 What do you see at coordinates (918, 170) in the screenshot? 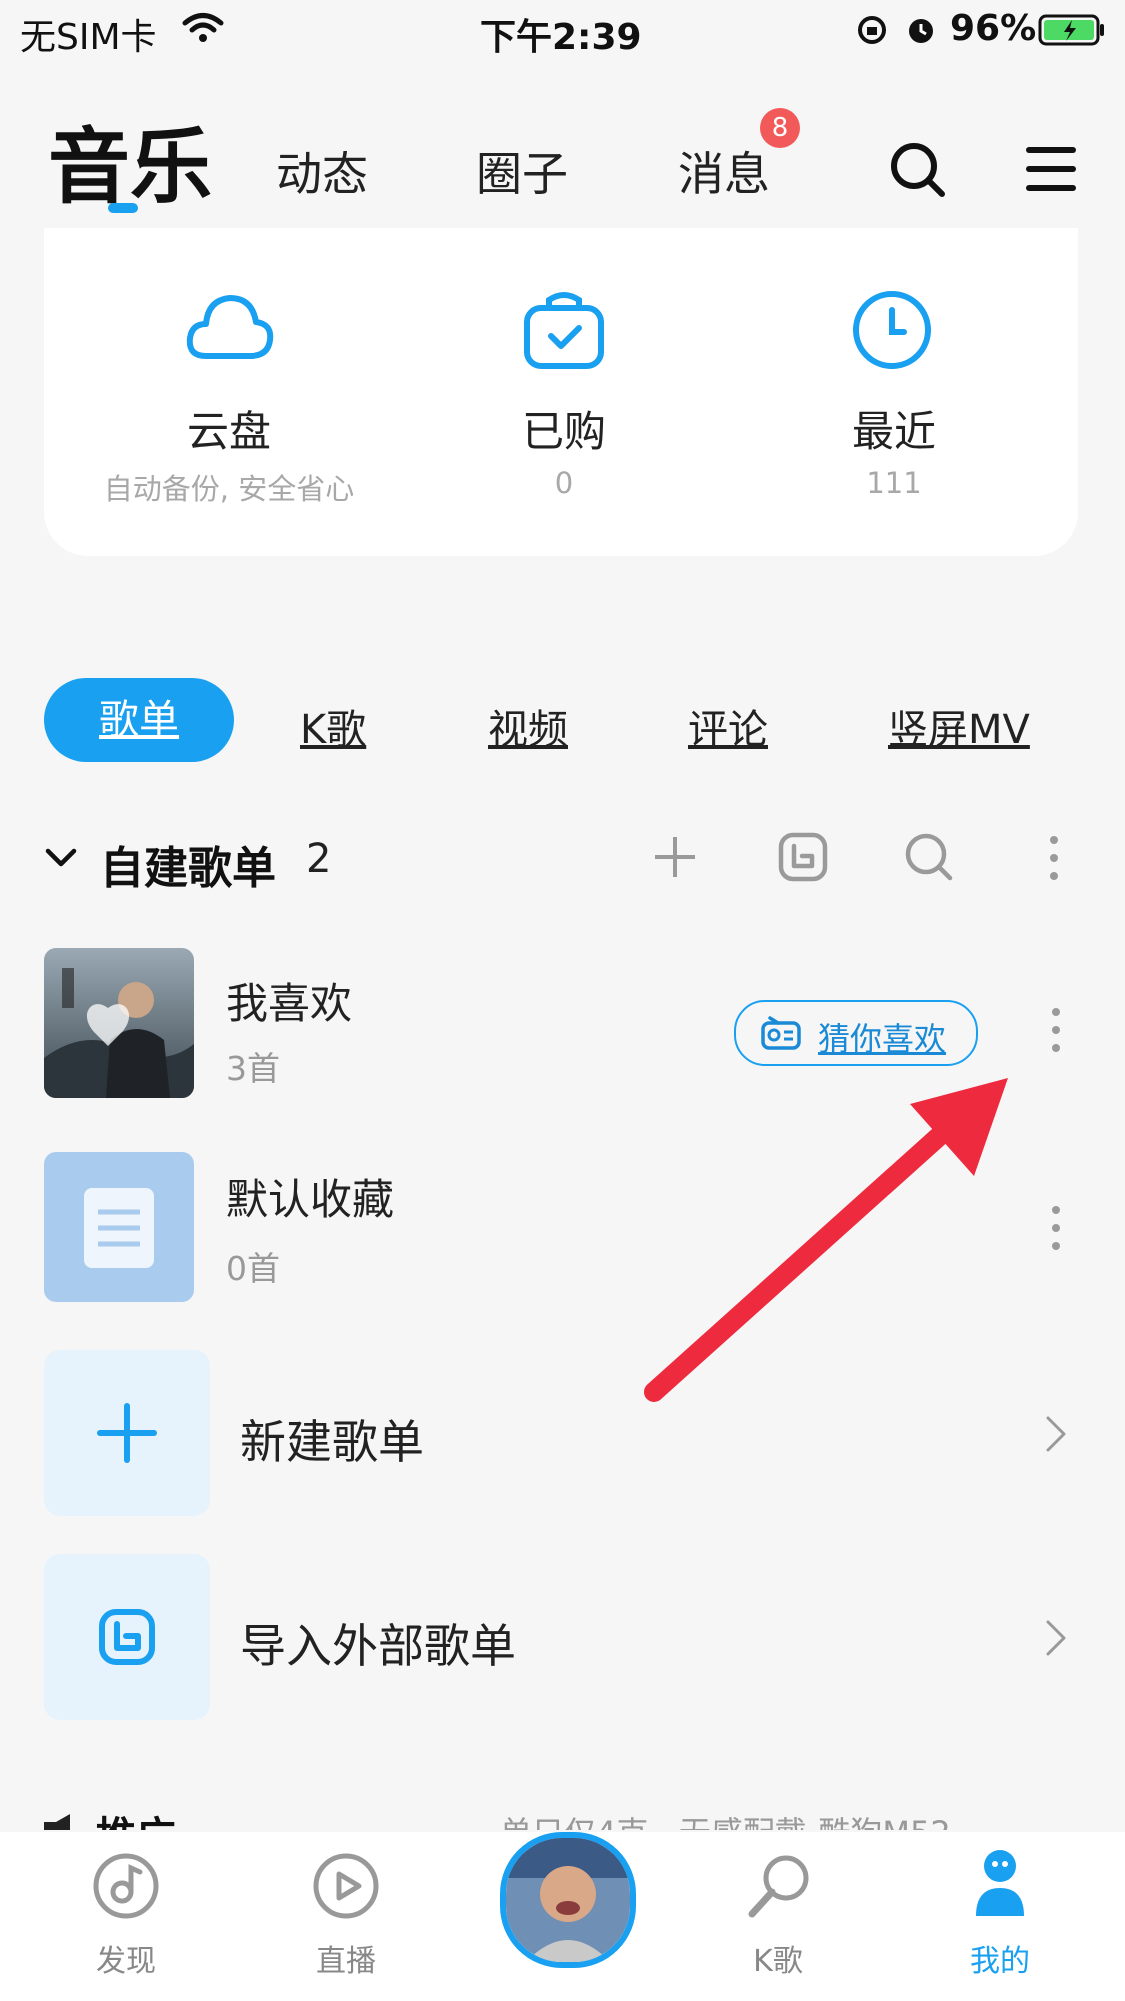
I see `search-icon` at bounding box center [918, 170].